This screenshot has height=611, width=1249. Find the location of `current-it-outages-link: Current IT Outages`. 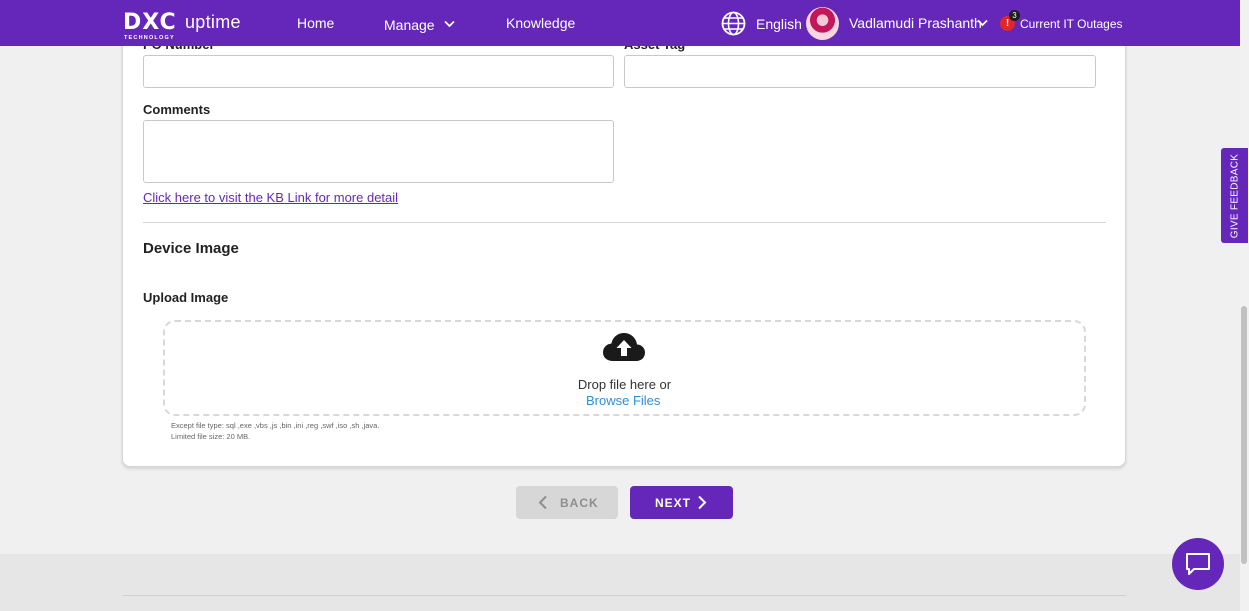

current-it-outages-link: Current IT Outages is located at coordinates (1071, 24).